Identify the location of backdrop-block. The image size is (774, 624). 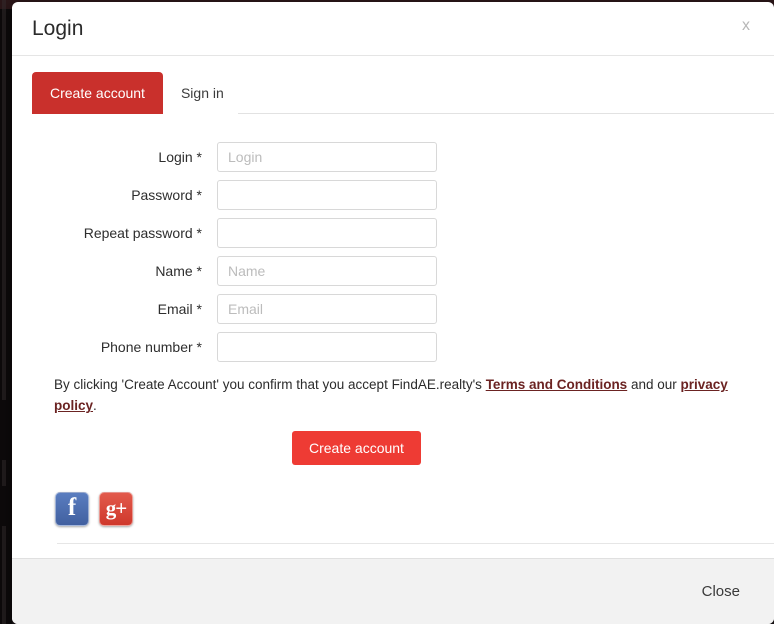
(6, 430).